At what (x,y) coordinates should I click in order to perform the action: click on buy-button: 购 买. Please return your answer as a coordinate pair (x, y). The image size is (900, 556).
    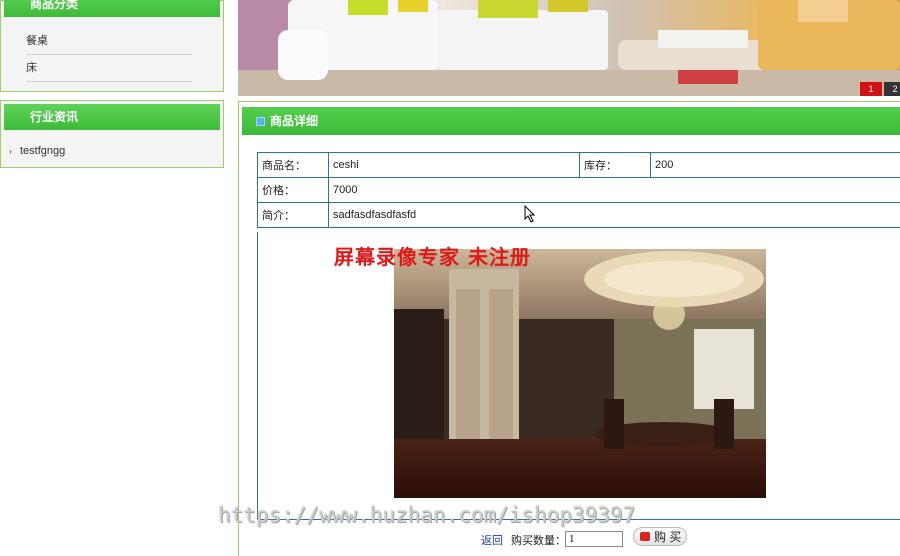
    Looking at the image, I should click on (660, 536).